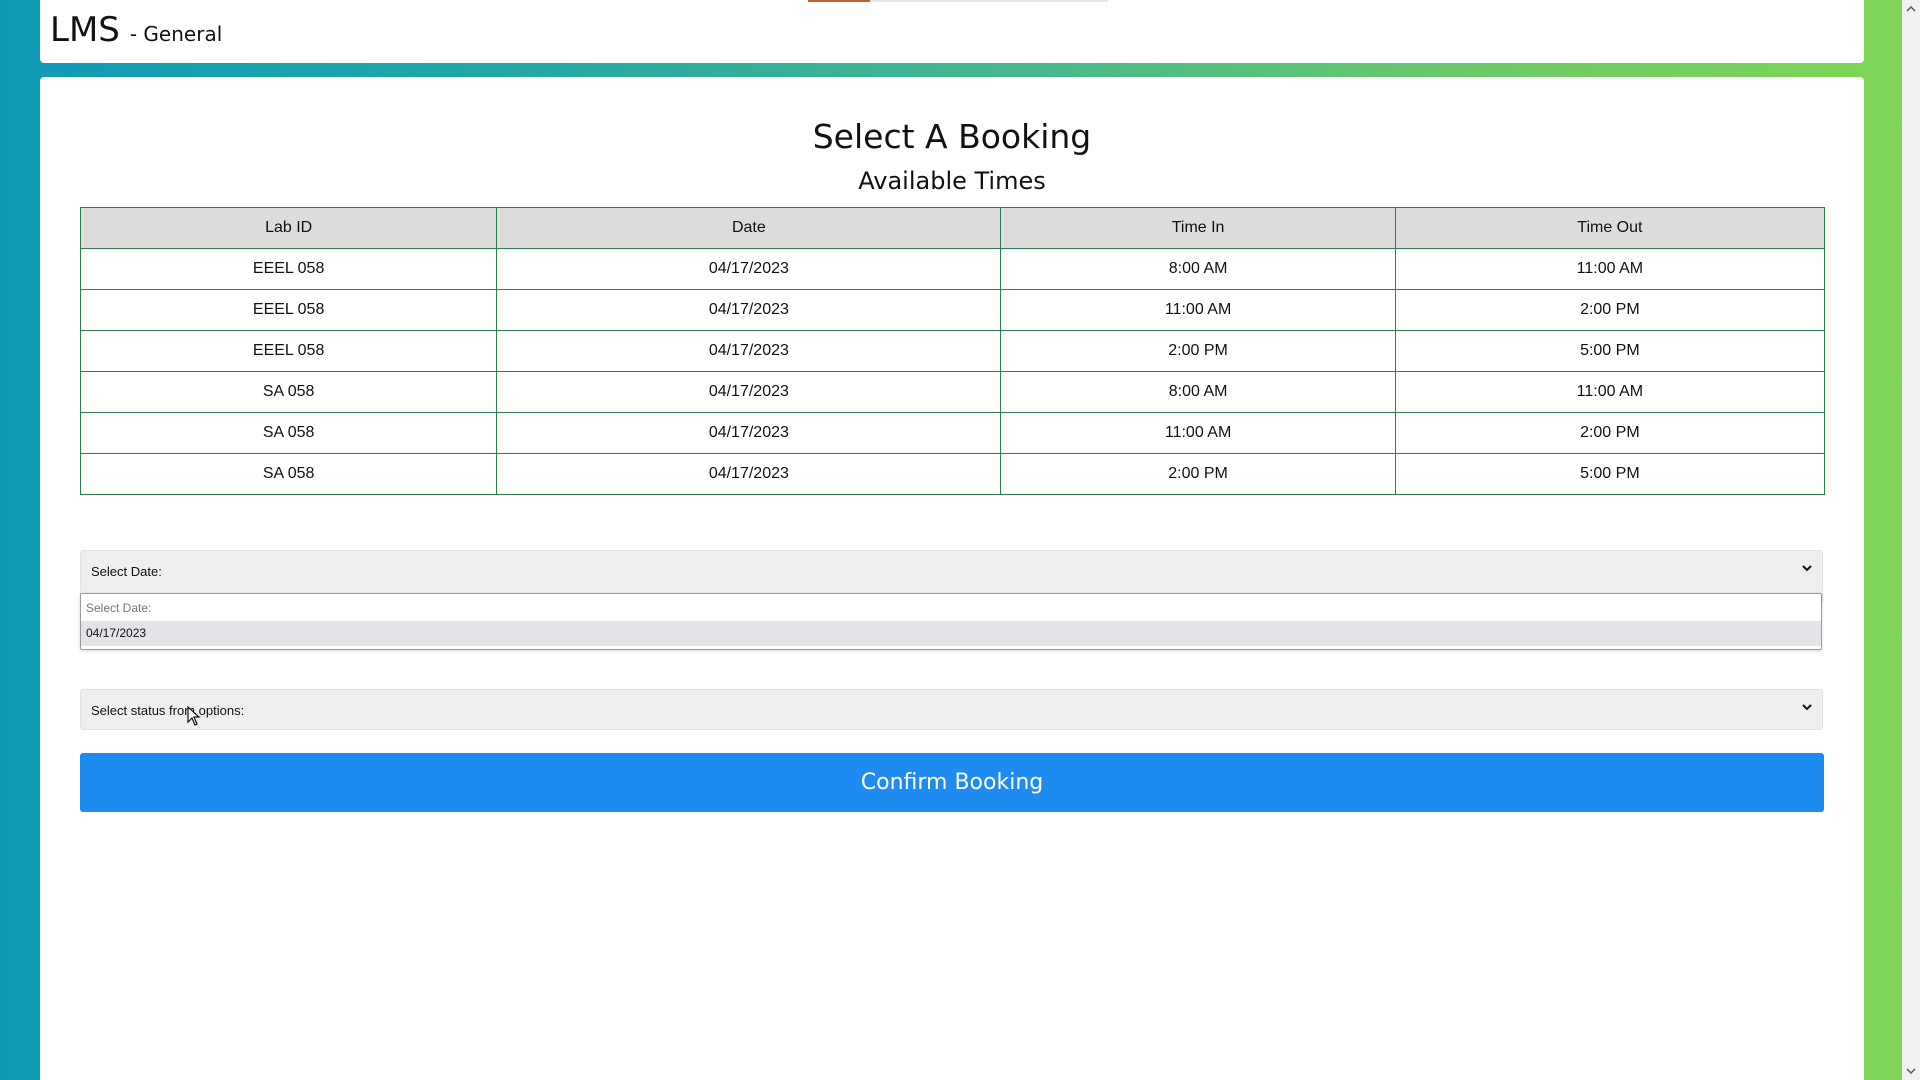 The height and width of the screenshot is (1080, 1920). What do you see at coordinates (749, 228) in the screenshot?
I see `column-header-date: Date` at bounding box center [749, 228].